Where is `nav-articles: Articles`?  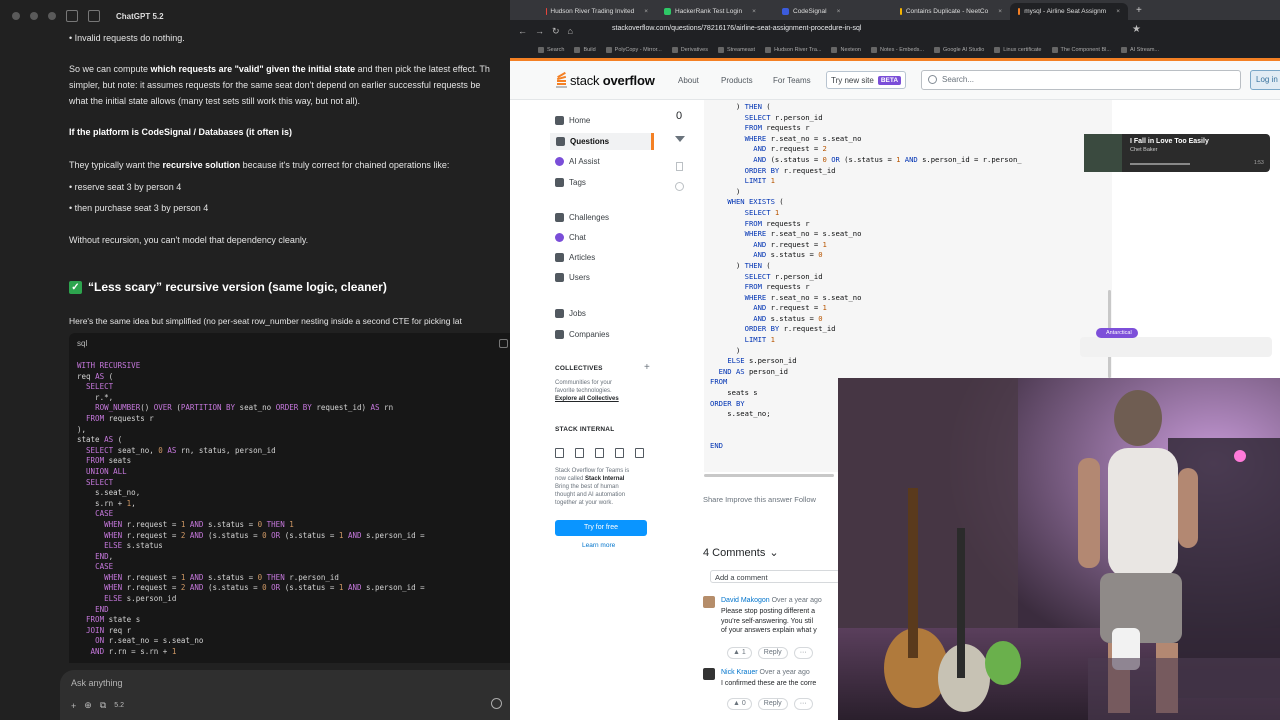 nav-articles: Articles is located at coordinates (575, 257).